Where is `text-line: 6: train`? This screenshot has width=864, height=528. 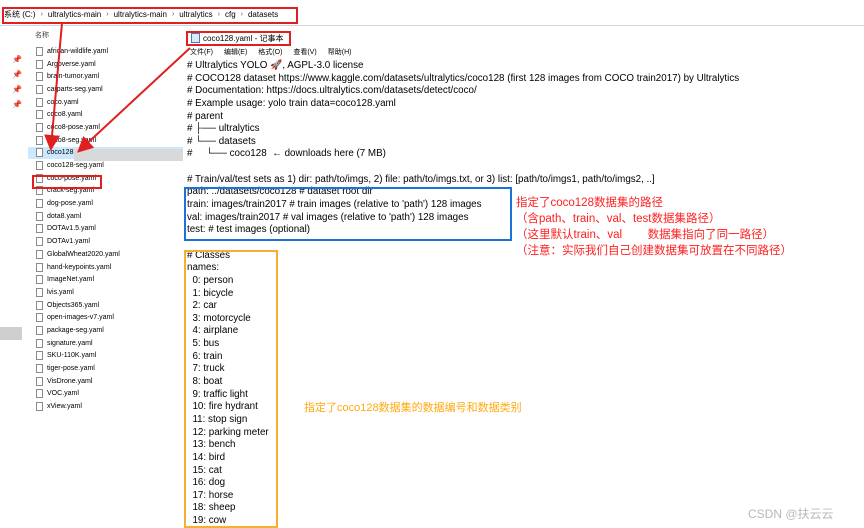
text-line: 6: train is located at coordinates (205, 356).